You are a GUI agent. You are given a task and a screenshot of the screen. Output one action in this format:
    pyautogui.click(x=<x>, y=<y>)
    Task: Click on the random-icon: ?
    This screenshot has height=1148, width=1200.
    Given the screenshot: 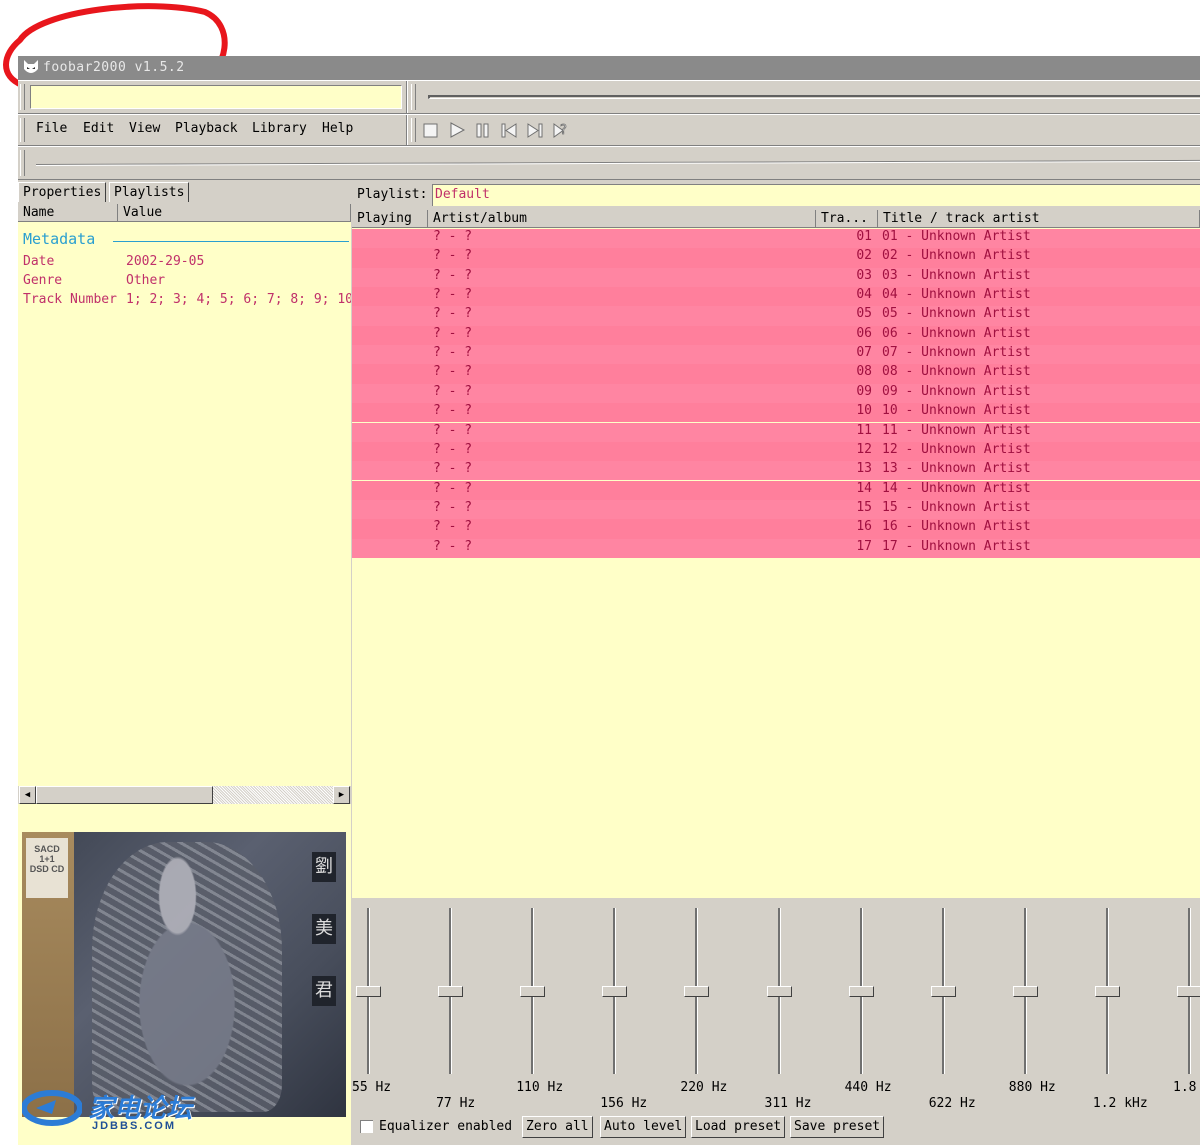 What is the action you would take?
    pyautogui.click(x=561, y=130)
    